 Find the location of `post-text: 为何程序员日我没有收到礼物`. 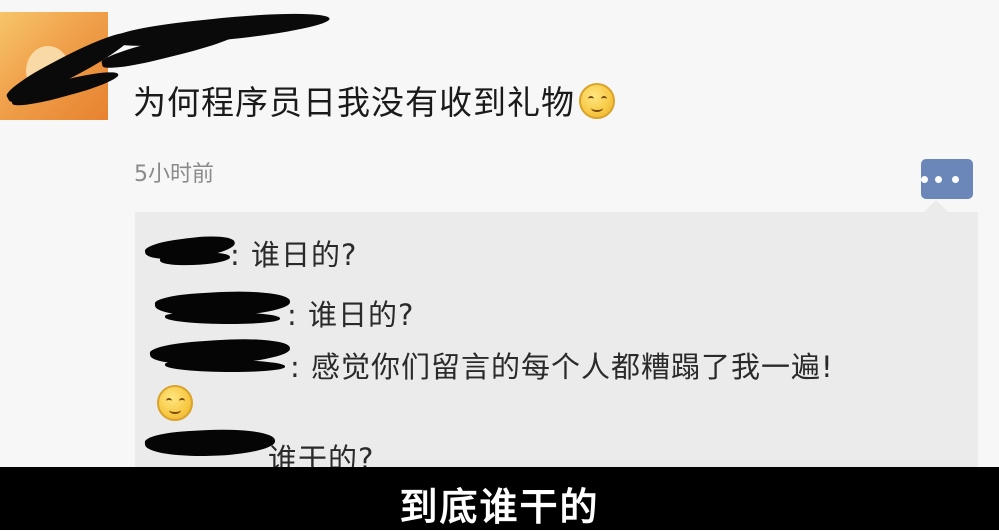

post-text: 为何程序员日我没有收到礼物 is located at coordinates (374, 100).